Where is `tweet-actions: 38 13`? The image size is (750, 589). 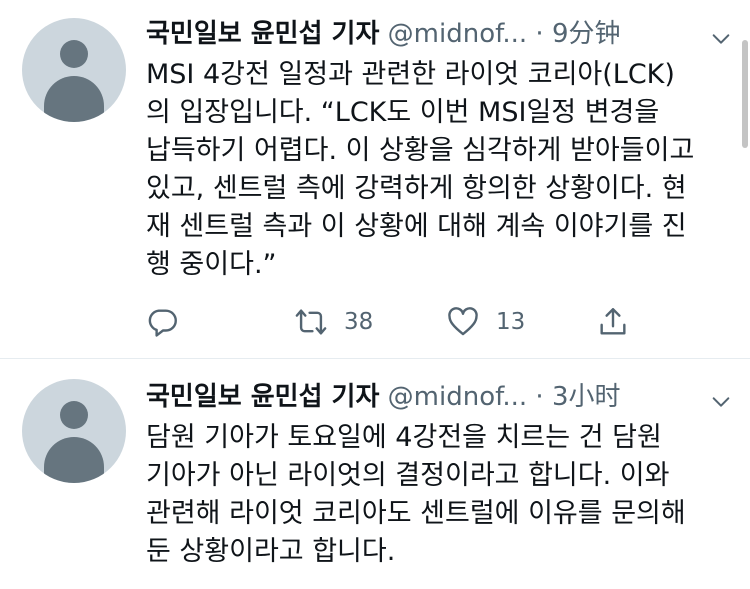 tweet-actions: 38 13 is located at coordinates (436, 322).